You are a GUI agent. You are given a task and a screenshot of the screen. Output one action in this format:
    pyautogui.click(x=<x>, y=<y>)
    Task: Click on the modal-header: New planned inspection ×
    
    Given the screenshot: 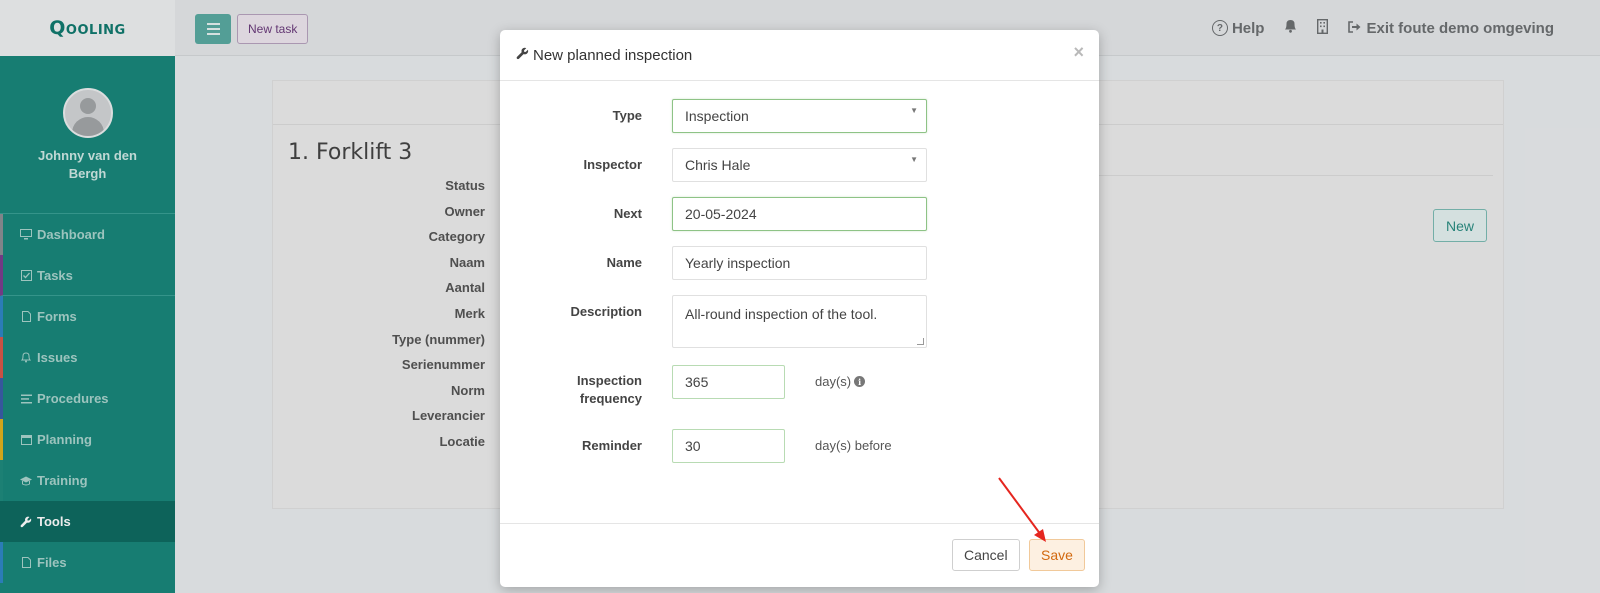 What is the action you would take?
    pyautogui.click(x=799, y=55)
    